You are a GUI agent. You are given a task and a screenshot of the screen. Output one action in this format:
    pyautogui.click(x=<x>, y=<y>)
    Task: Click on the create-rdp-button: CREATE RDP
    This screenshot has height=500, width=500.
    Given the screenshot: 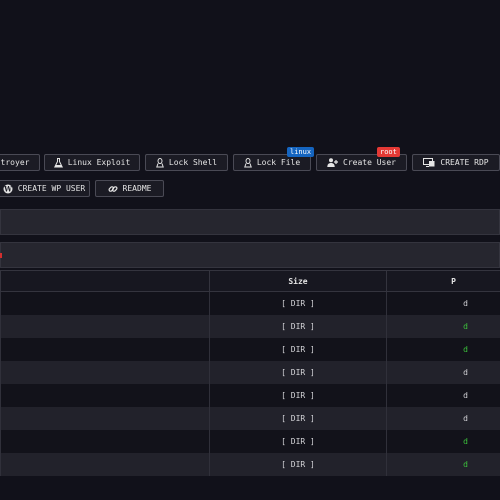 What is the action you would take?
    pyautogui.click(x=456, y=162)
    